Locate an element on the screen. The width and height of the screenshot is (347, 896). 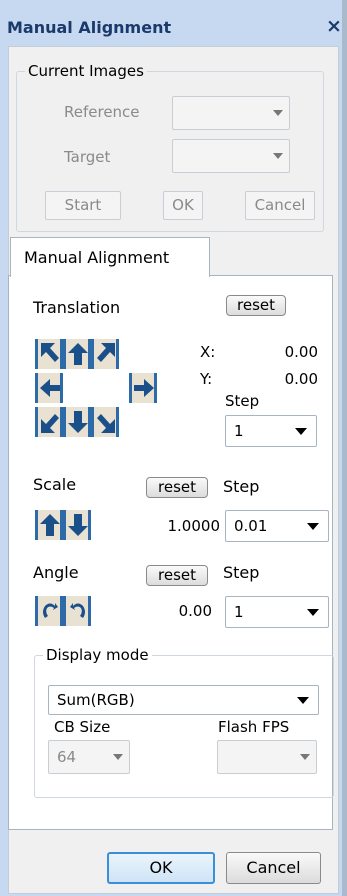
current-images-ok-button: OK is located at coordinates (183, 205).